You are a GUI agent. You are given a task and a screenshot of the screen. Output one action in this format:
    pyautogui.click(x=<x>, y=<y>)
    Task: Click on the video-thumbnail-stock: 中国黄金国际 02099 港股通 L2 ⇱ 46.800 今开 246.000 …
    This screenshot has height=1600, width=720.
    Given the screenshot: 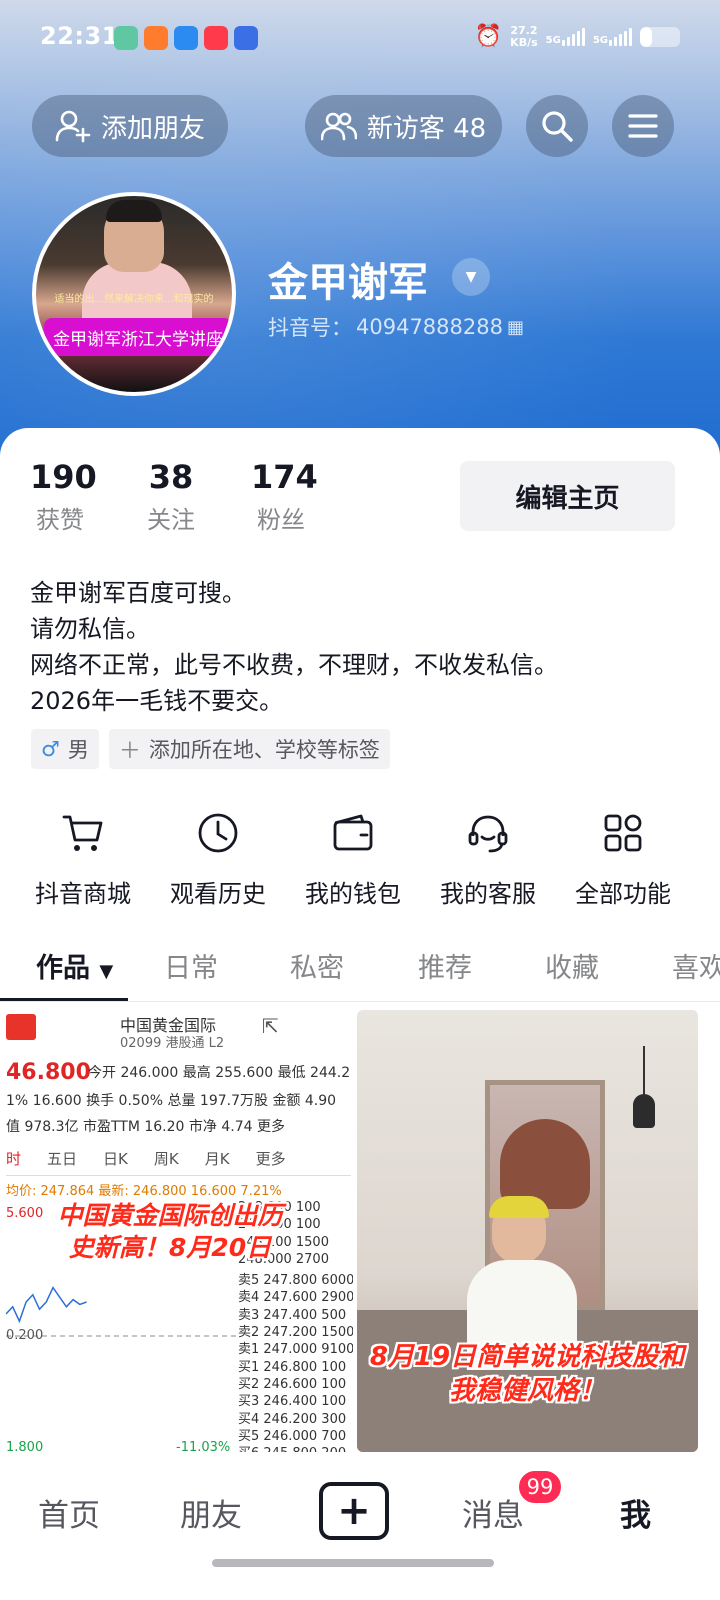 What is the action you would take?
    pyautogui.click(x=176, y=1231)
    